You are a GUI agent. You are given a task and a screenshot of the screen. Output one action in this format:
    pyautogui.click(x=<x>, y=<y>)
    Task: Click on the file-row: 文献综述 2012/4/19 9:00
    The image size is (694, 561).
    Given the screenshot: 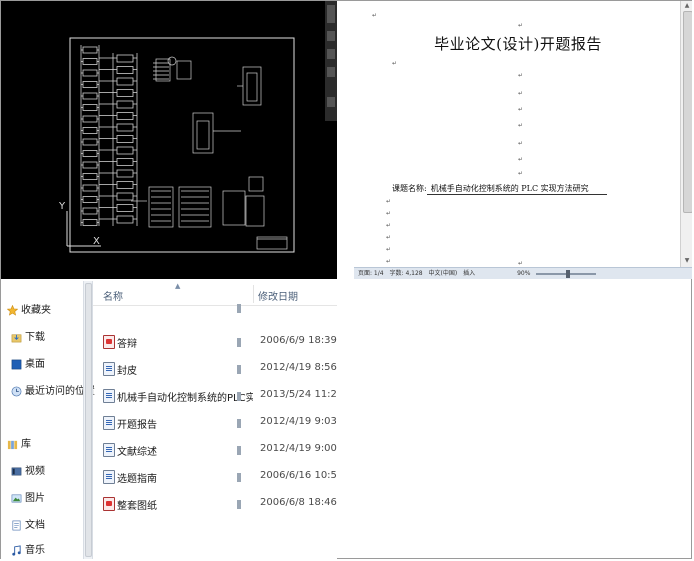 What is the action you would take?
    pyautogui.click(x=215, y=449)
    